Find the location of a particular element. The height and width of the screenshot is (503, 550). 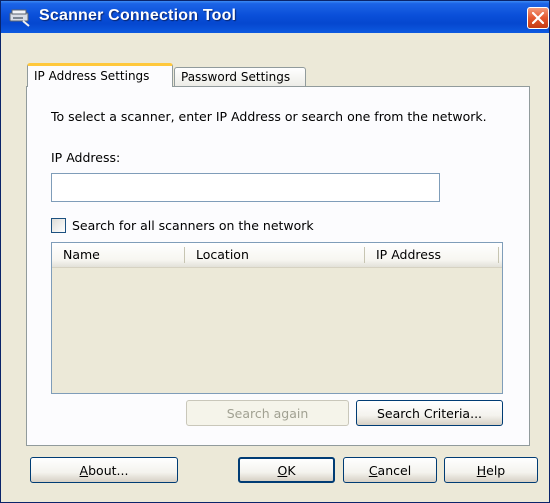

help-button: Help is located at coordinates (491, 470).